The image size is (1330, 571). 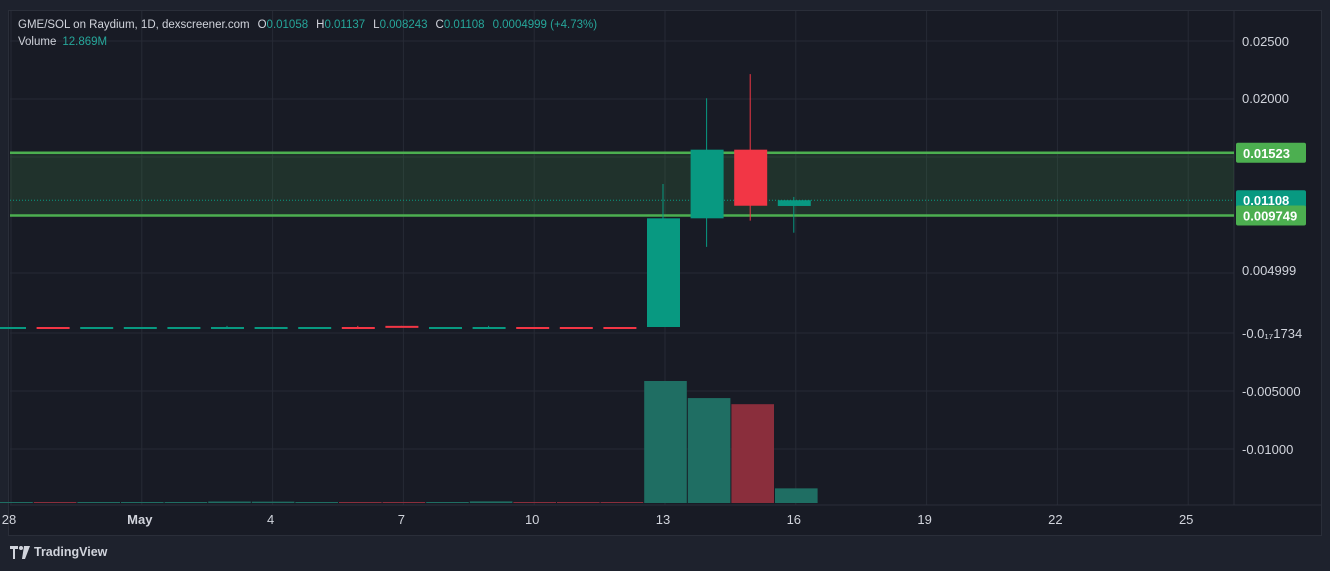 What do you see at coordinates (1186, 519) in the screenshot?
I see `time-tick-9: 25` at bounding box center [1186, 519].